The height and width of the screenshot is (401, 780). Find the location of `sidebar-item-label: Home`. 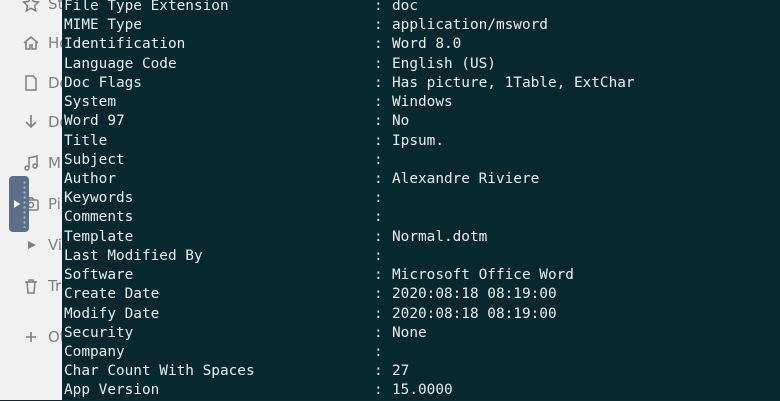

sidebar-item-label: Home is located at coordinates (55, 43).